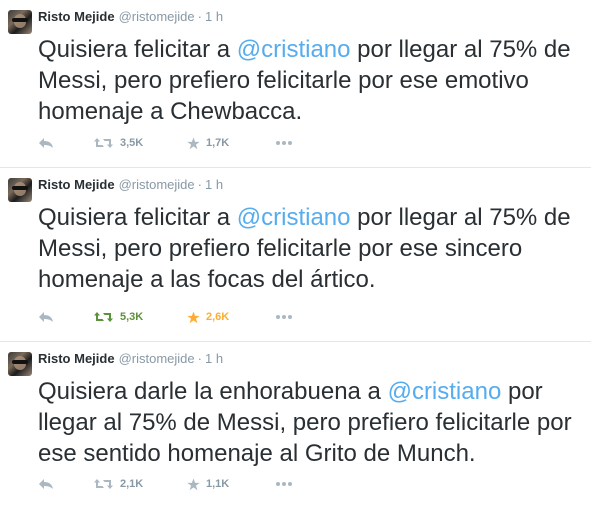 Image resolution: width=591 pixels, height=508 pixels. Describe the element at coordinates (118, 143) in the screenshot. I see `retweet-button: 3,5K` at that location.